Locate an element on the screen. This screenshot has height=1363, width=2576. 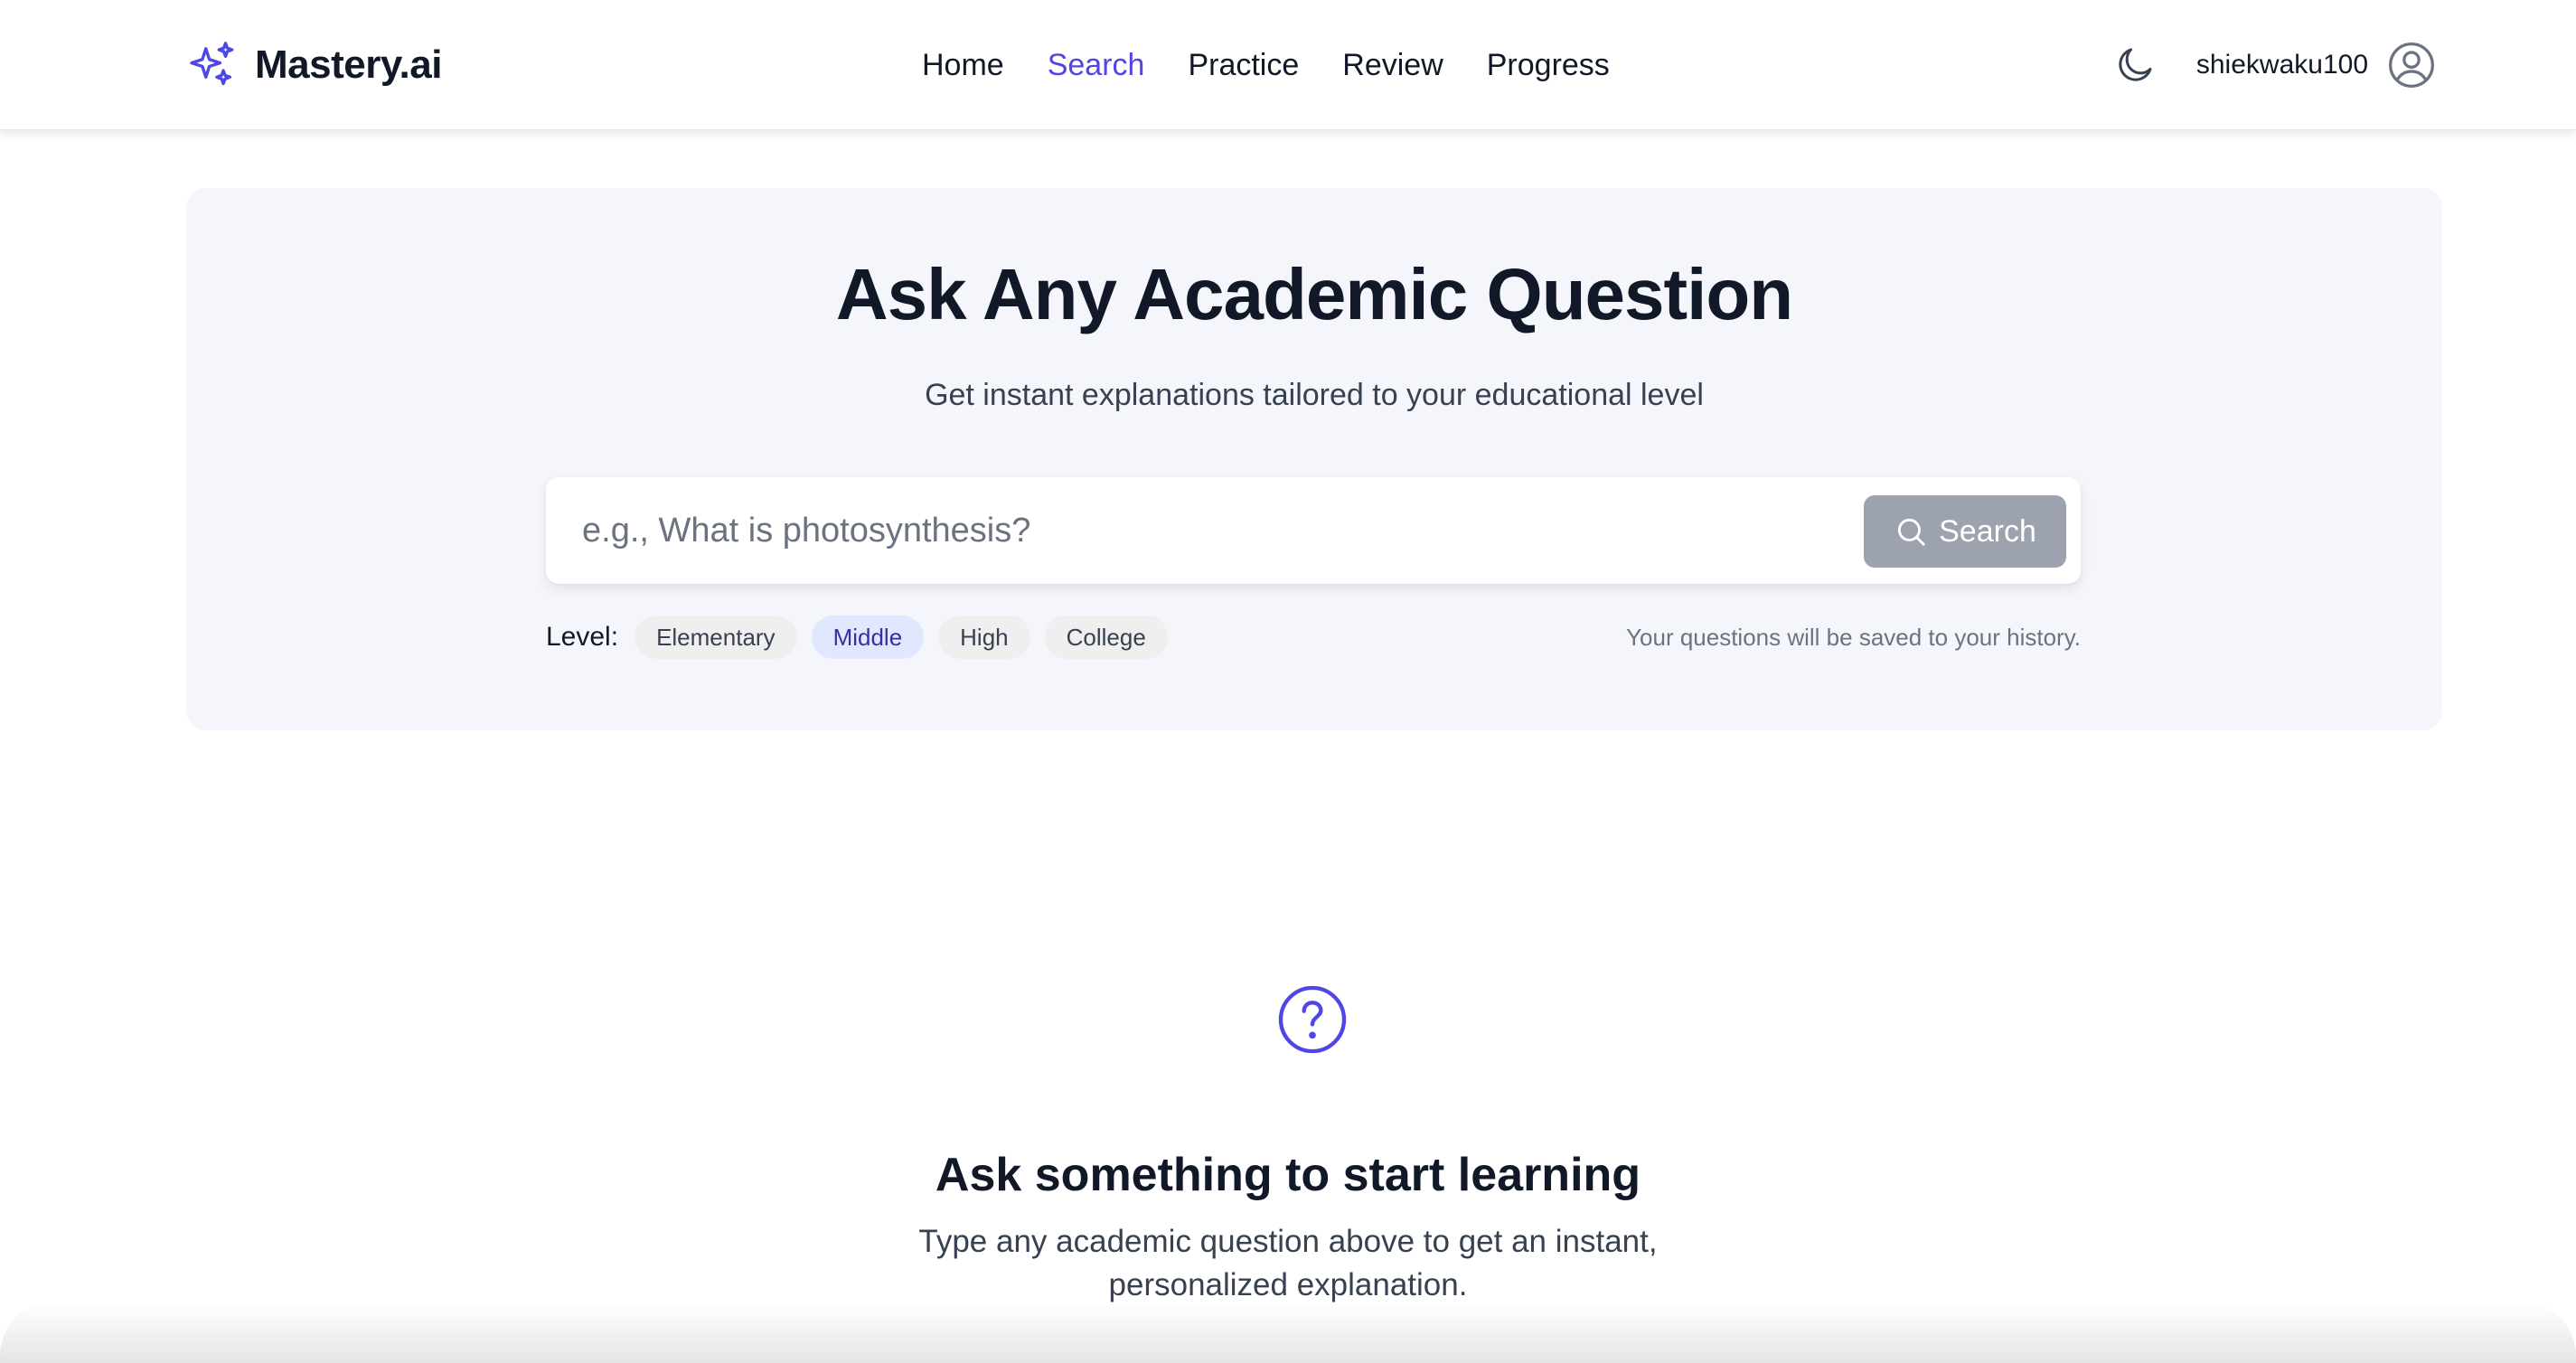
level-chip-high: High is located at coordinates (984, 637).